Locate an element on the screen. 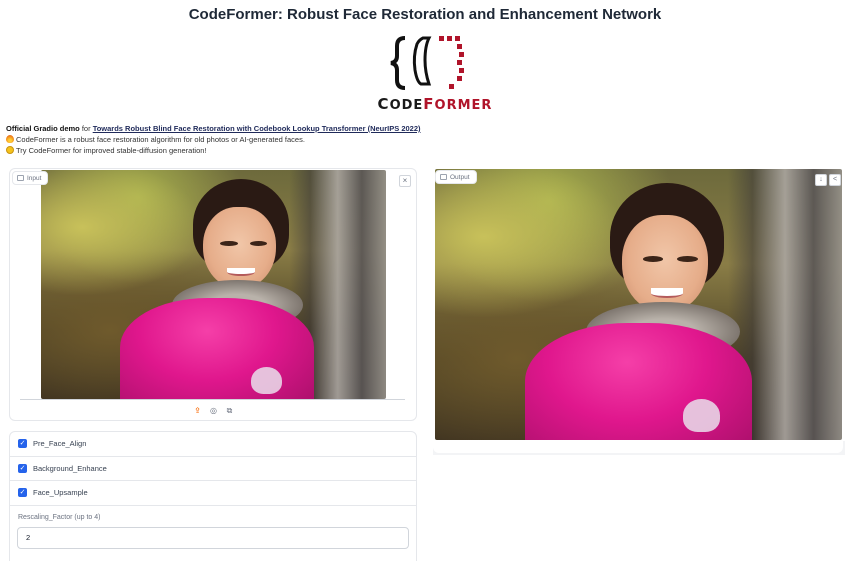  upload-icon: ⇪ is located at coordinates (197, 410).